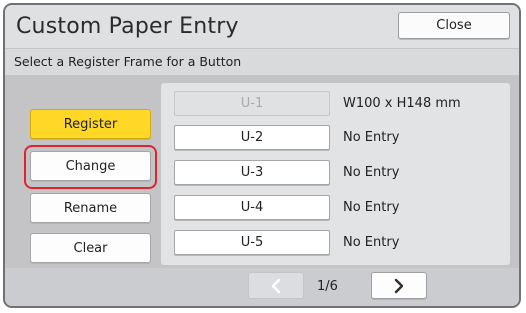 The height and width of the screenshot is (313, 526). I want to click on rename-button: Rename, so click(90, 208).